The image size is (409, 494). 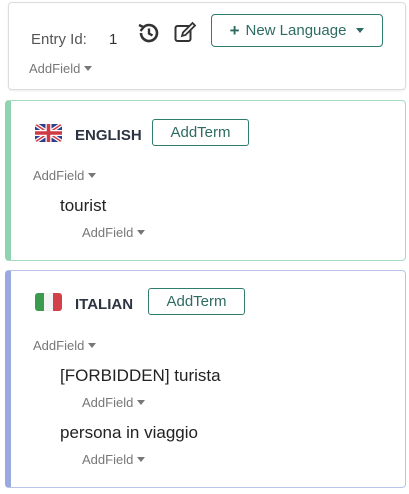 I want to click on entry-id-label: Entry Id:, so click(x=59, y=39).